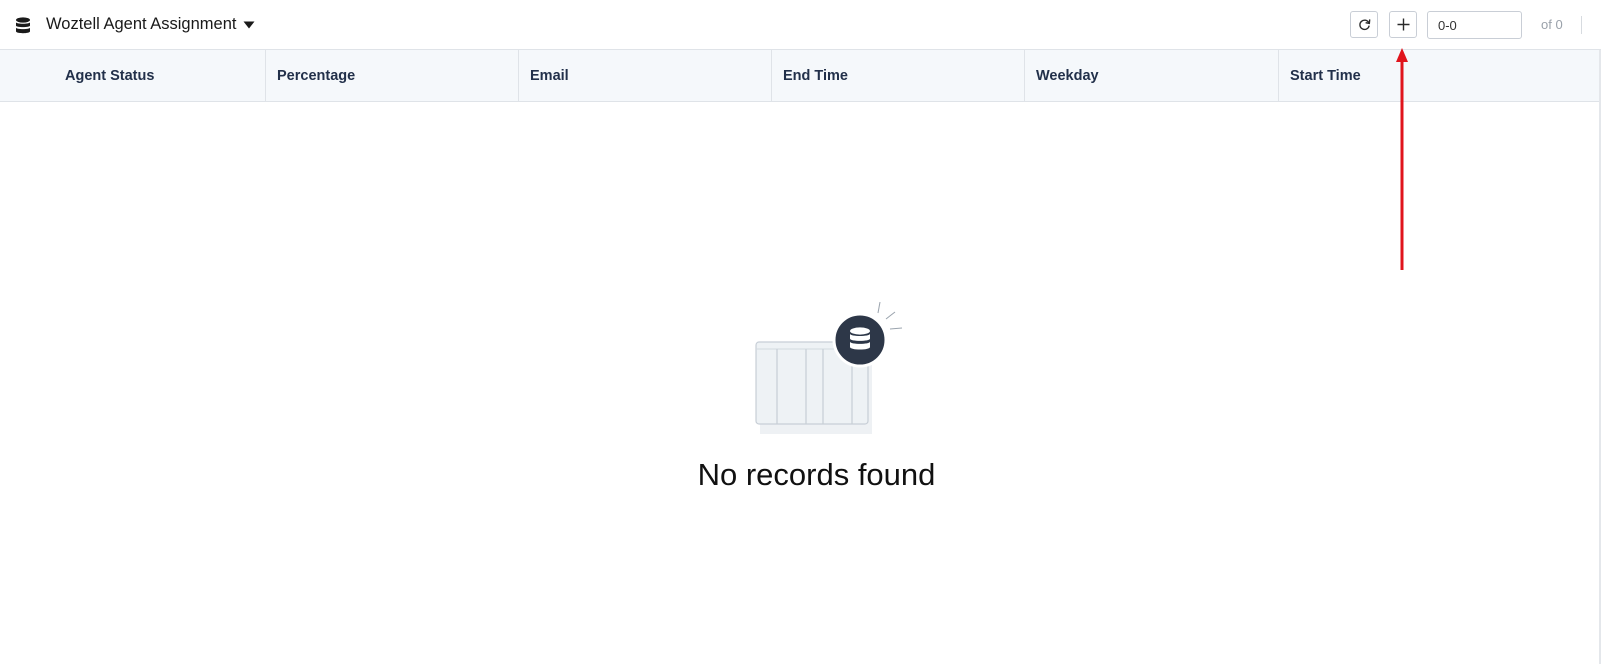  Describe the element at coordinates (1552, 24) in the screenshot. I see `pagination-total: of 0` at that location.